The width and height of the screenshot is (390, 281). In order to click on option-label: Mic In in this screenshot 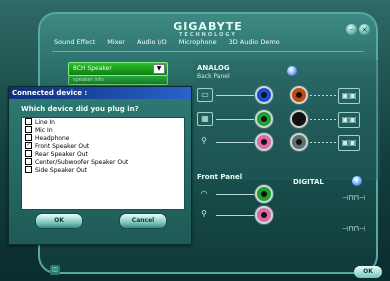, I will do `click(44, 130)`.